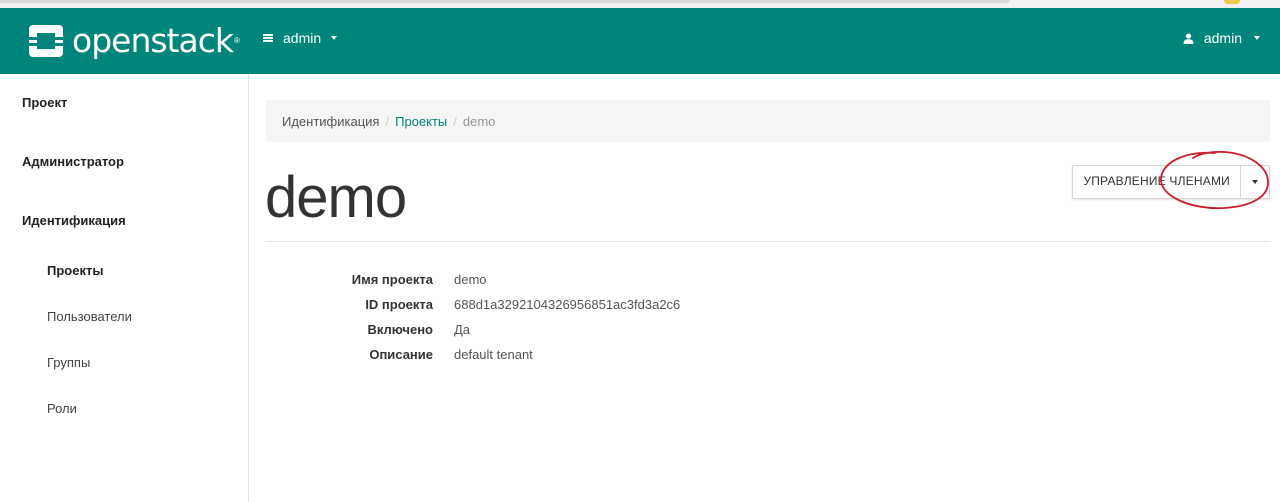 This screenshot has height=502, width=1280. I want to click on project-switcher-label: admin, so click(302, 38).